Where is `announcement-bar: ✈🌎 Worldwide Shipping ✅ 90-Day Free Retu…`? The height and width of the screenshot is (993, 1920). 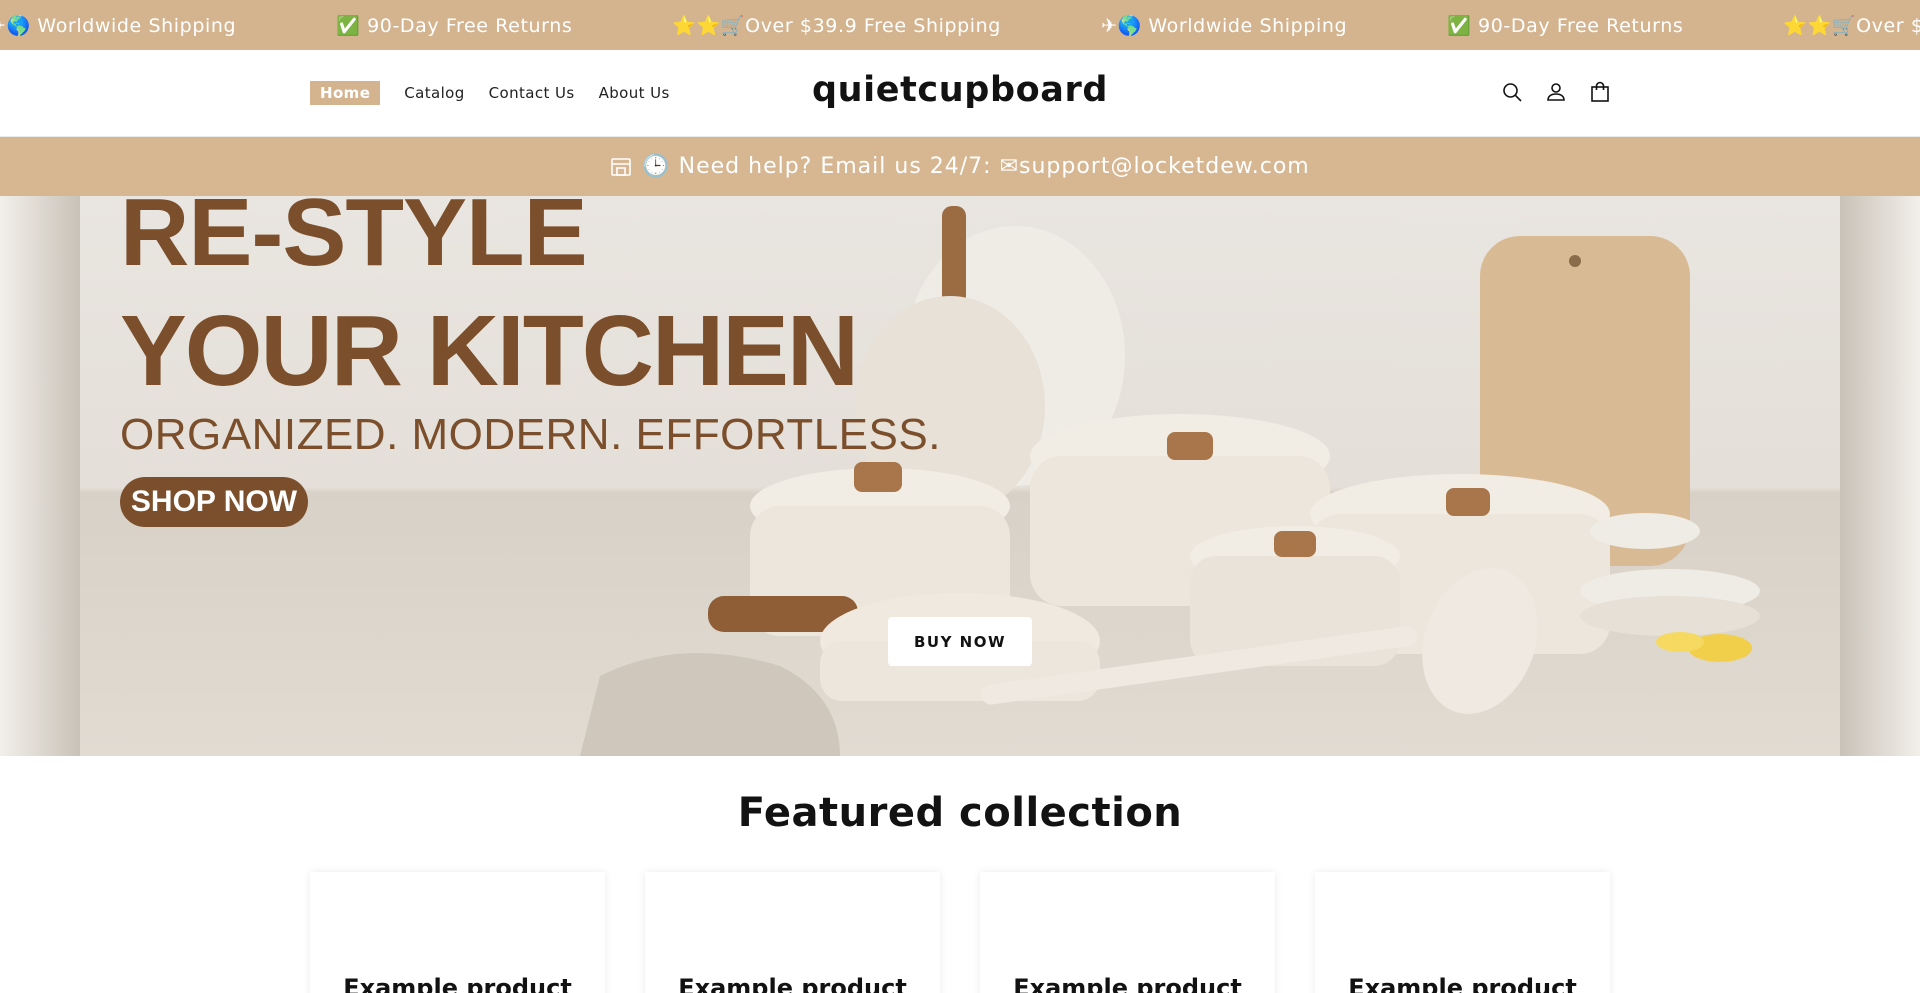 announcement-bar: ✈🌎 Worldwide Shipping ✅ 90-Day Free Retu… is located at coordinates (960, 25).